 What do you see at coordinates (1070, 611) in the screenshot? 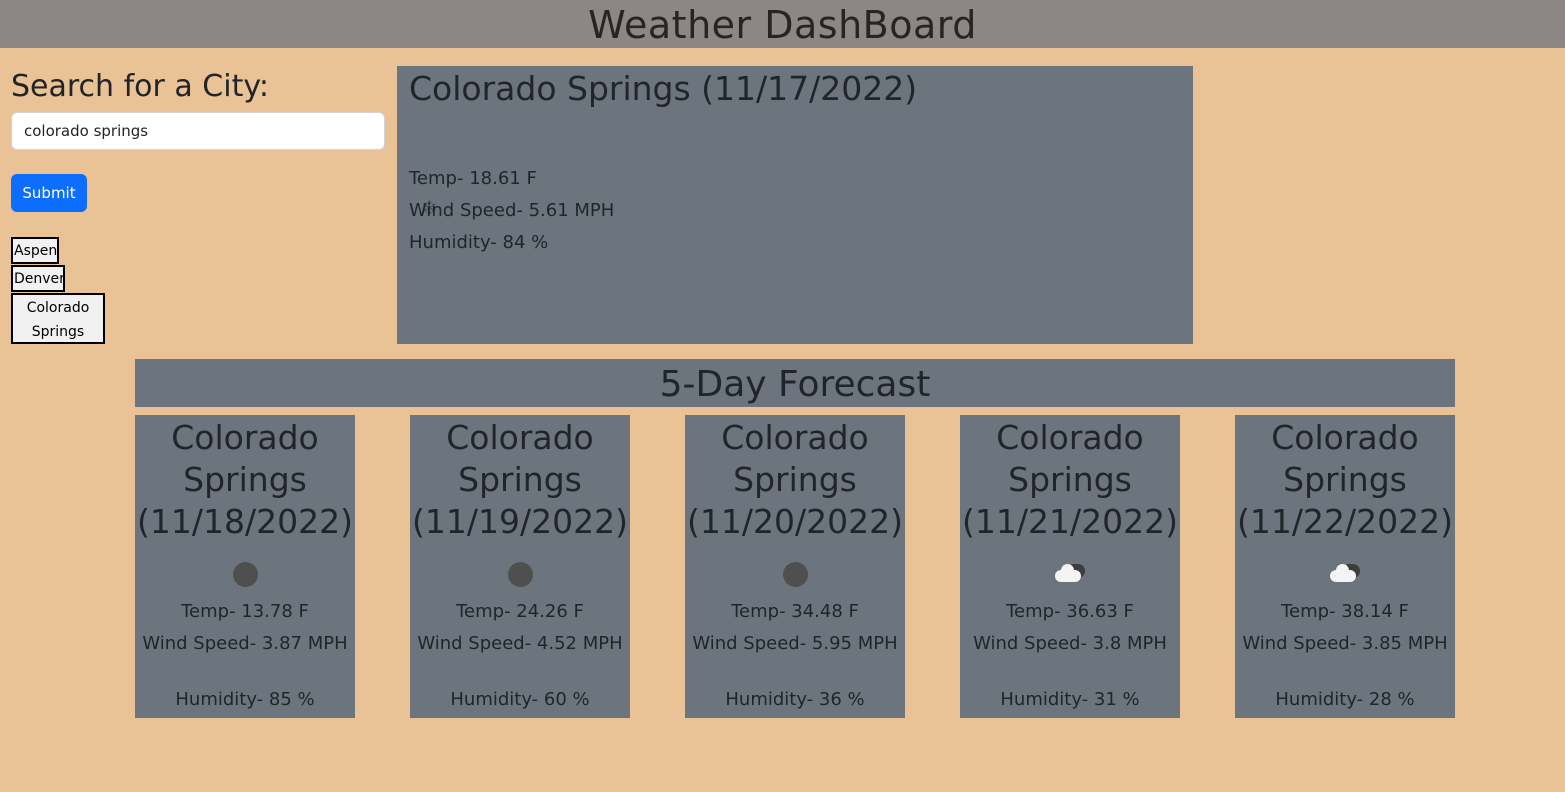
I see `forecast-temp: Temp- 36.63 F` at bounding box center [1070, 611].